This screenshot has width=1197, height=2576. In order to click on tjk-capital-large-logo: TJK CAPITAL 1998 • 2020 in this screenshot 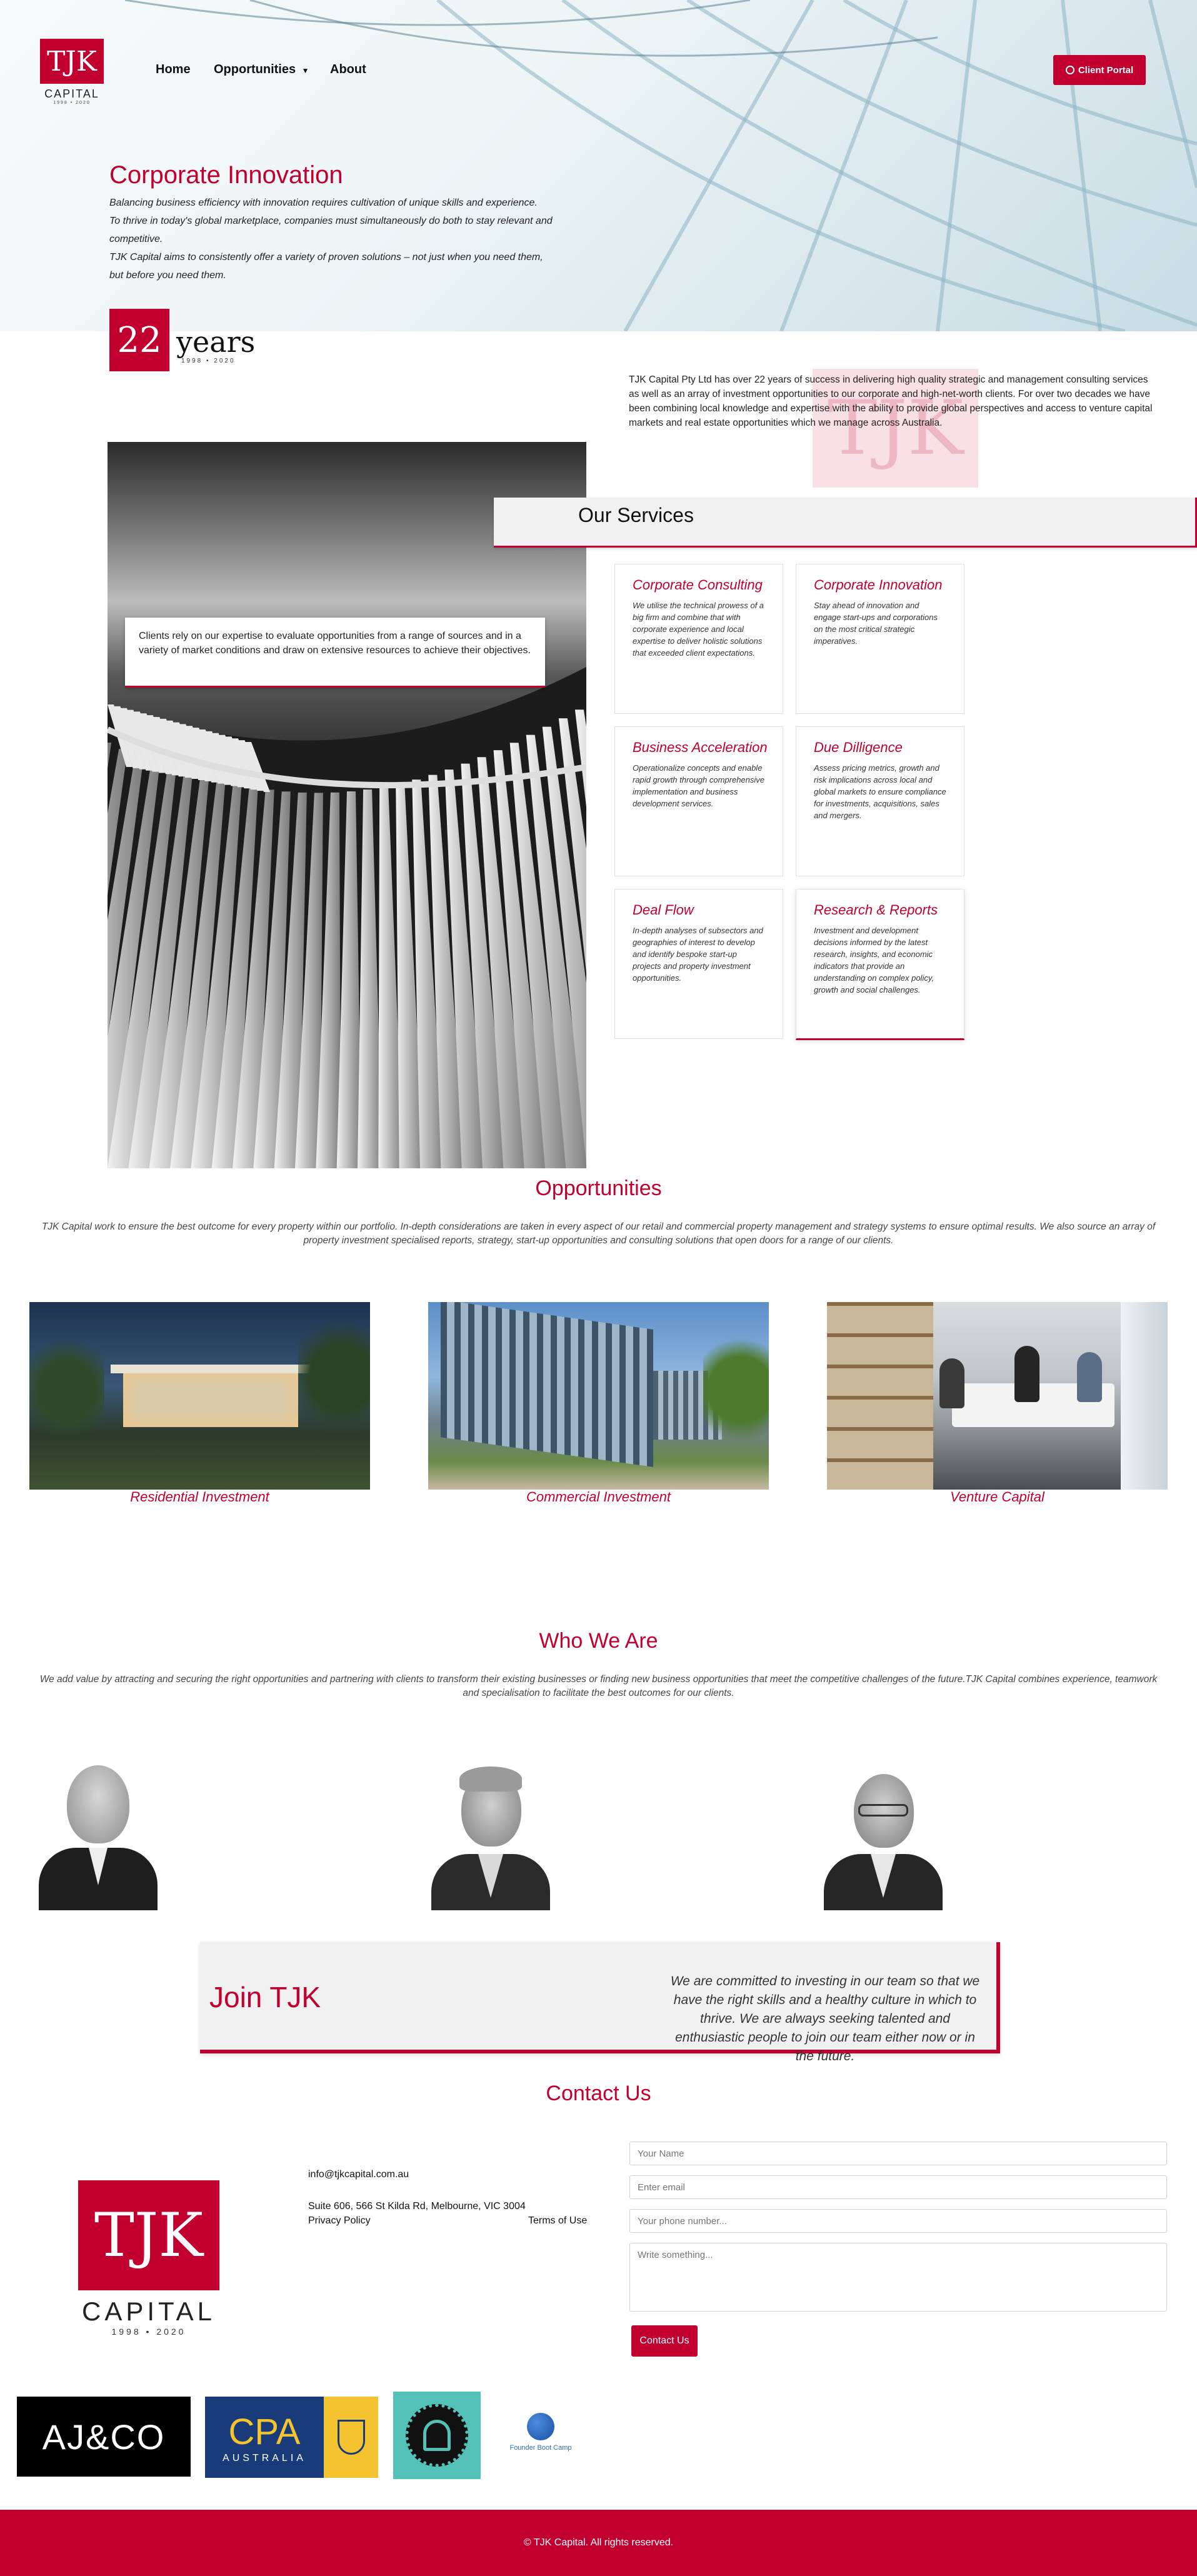, I will do `click(149, 2264)`.